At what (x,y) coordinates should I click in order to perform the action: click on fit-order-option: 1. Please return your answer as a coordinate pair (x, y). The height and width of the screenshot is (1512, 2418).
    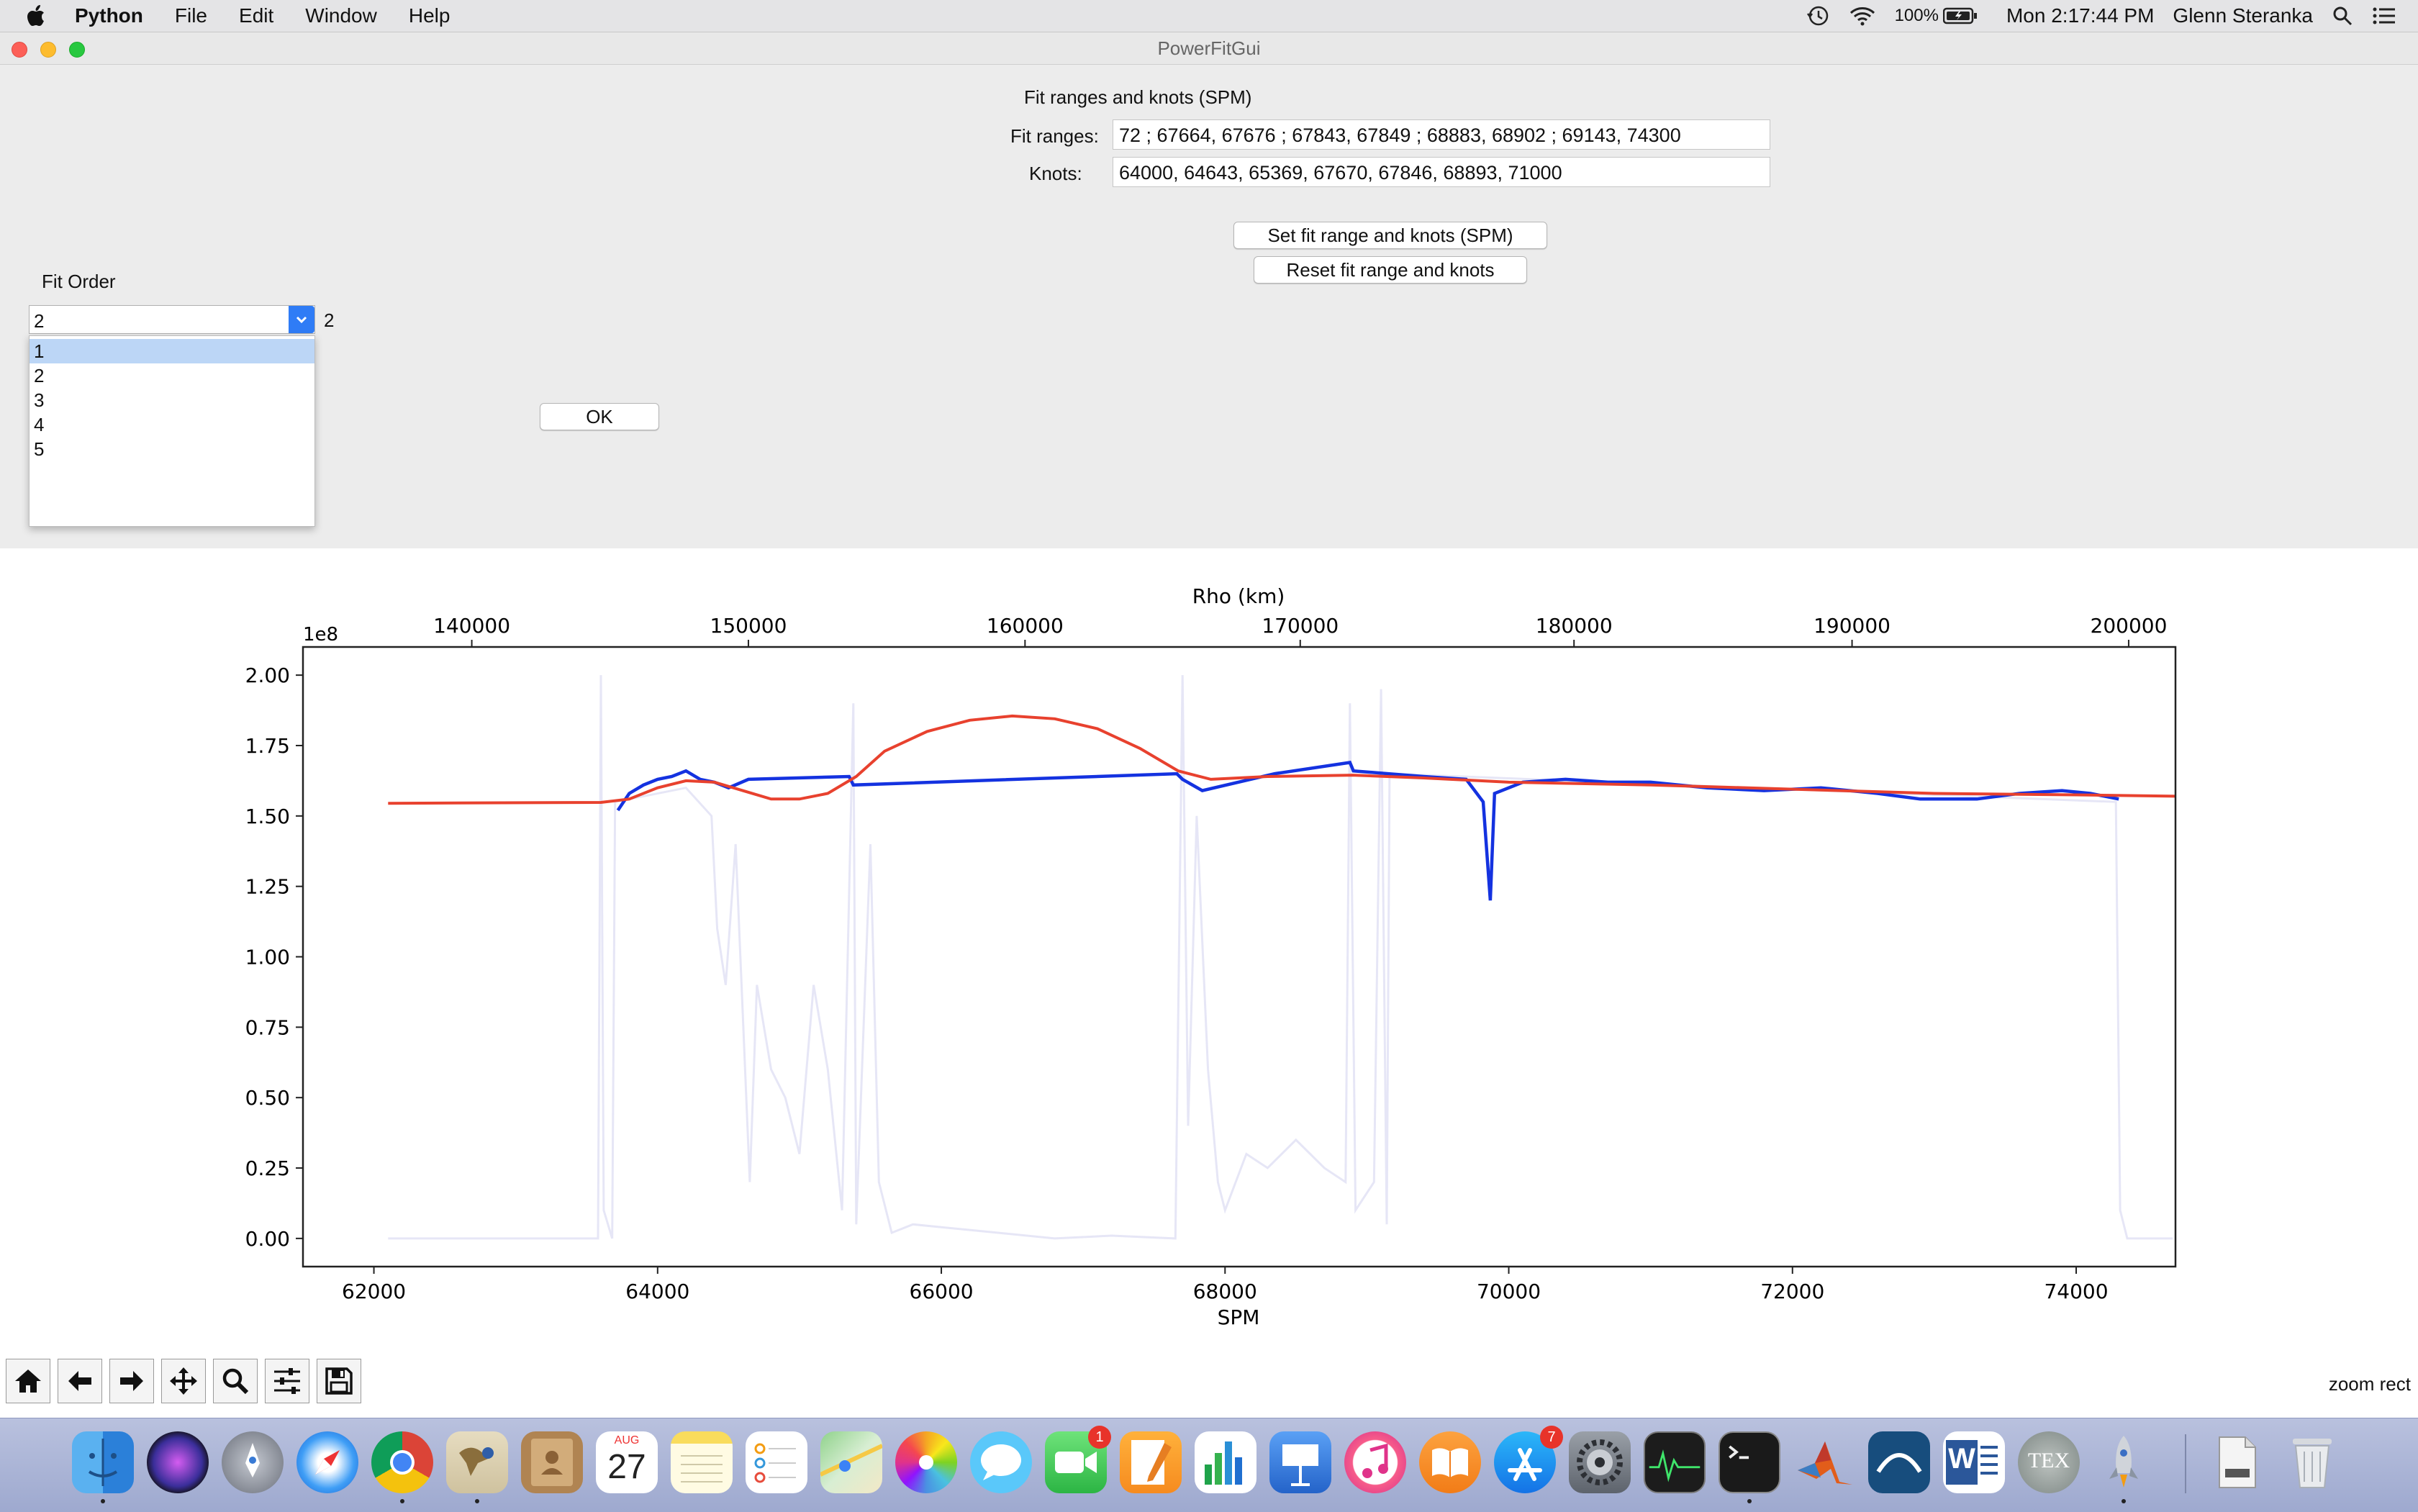
    Looking at the image, I should click on (172, 351).